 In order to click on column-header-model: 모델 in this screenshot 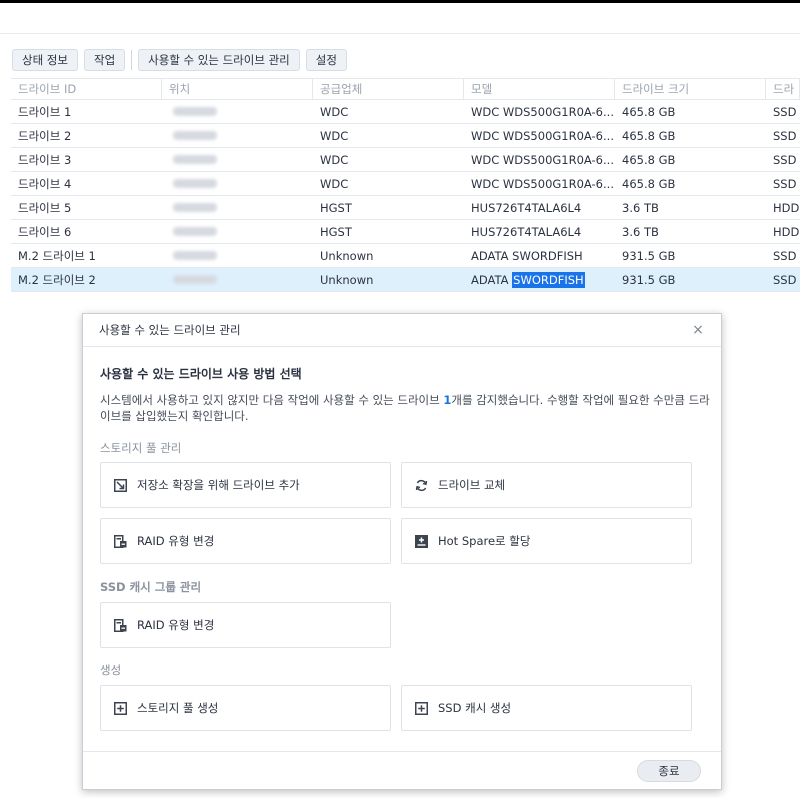, I will do `click(539, 89)`.